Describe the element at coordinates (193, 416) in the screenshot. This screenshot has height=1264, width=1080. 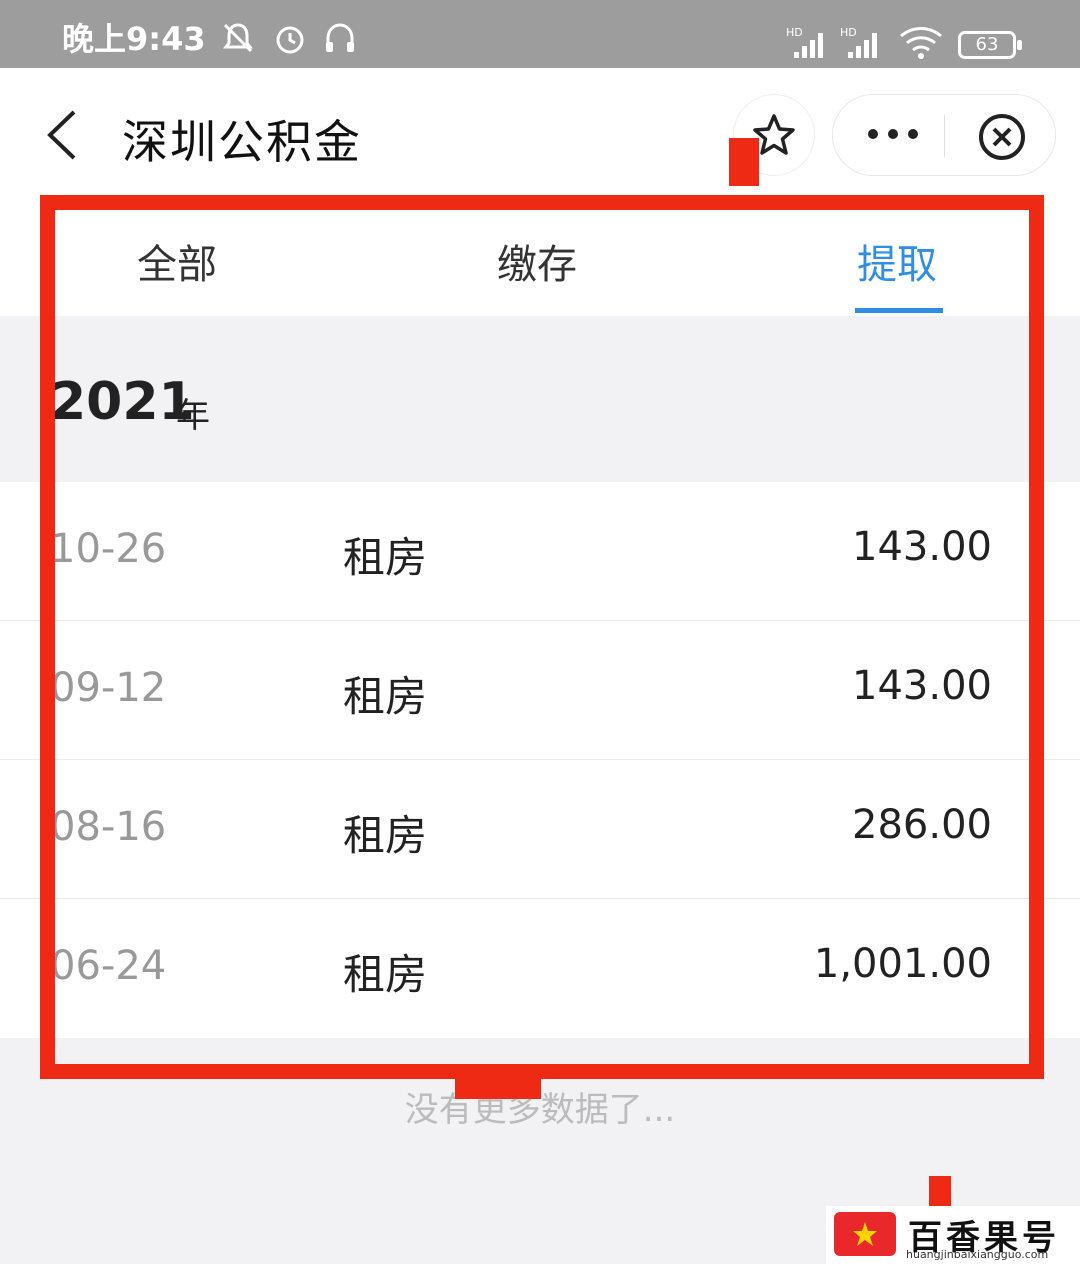
I see `year-suffix: 年` at that location.